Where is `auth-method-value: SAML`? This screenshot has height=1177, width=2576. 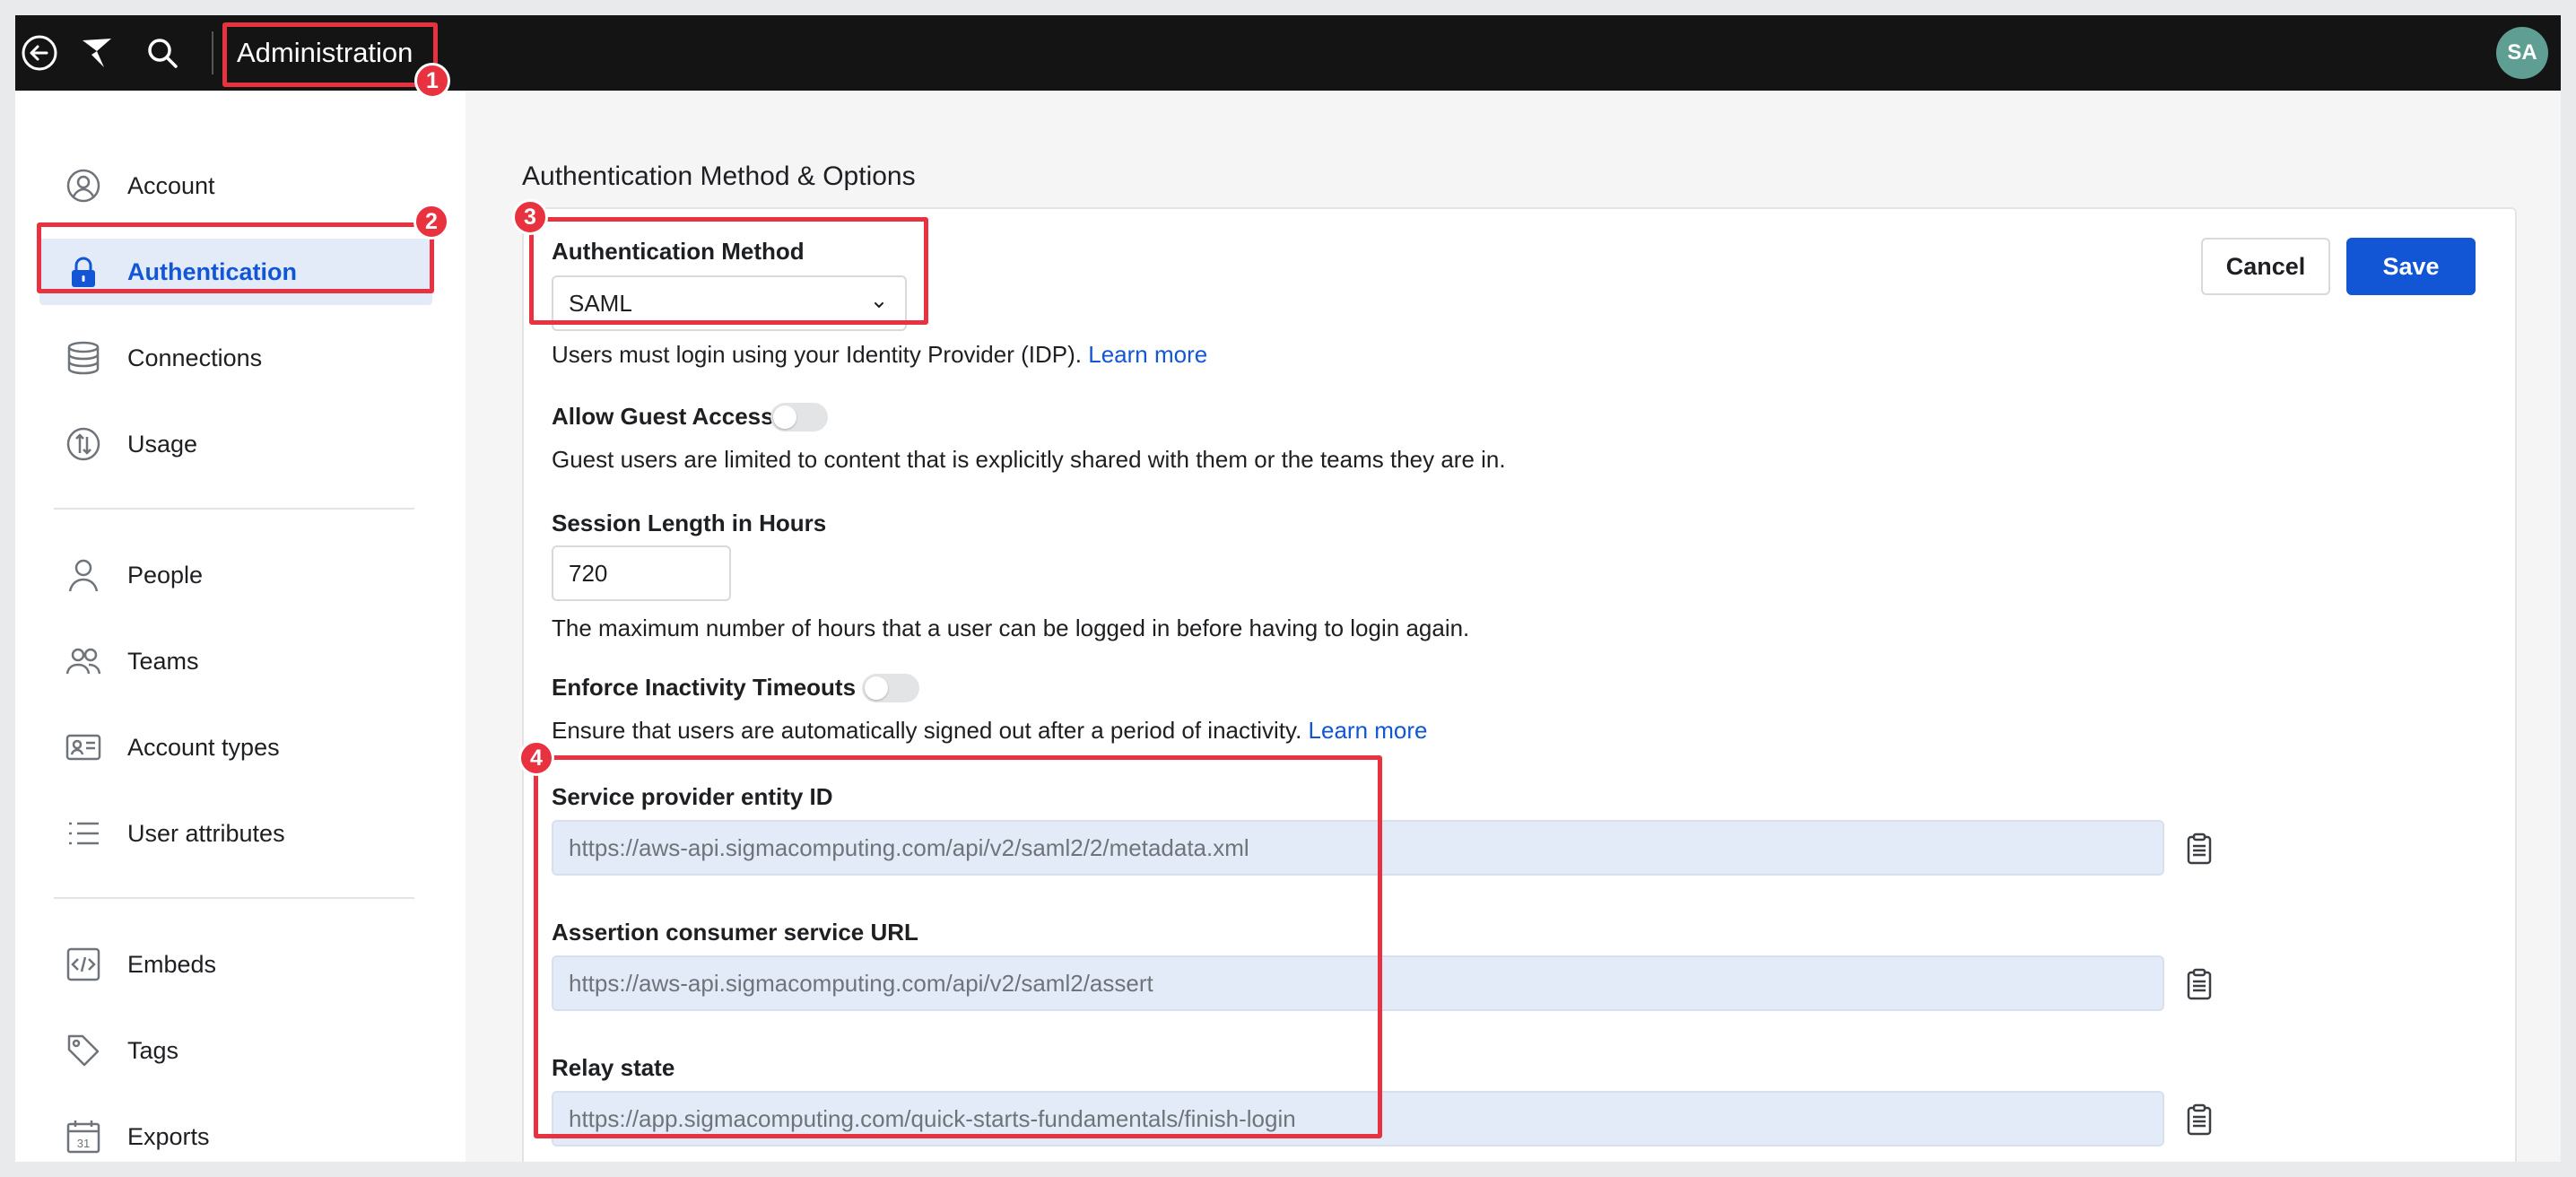 auth-method-value: SAML is located at coordinates (600, 303).